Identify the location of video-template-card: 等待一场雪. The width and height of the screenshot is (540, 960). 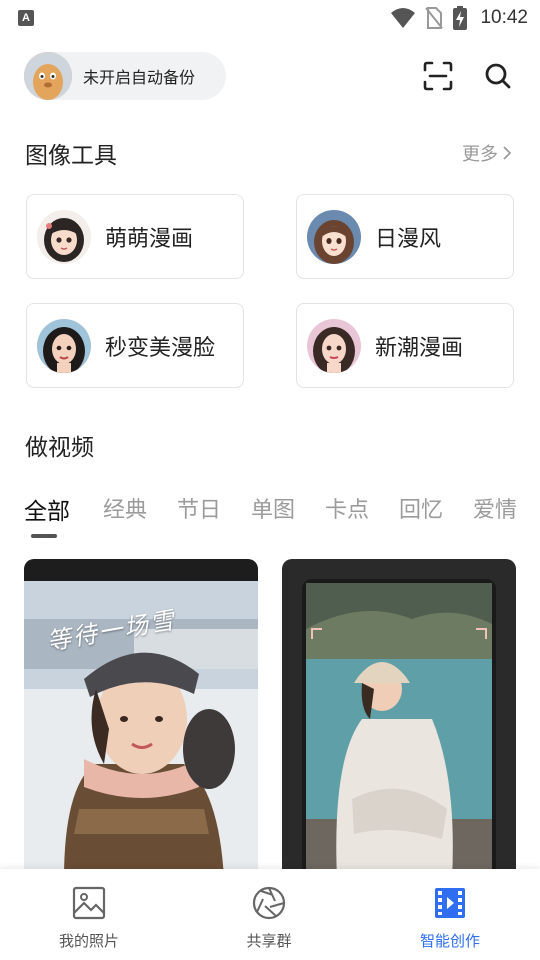
(141, 719).